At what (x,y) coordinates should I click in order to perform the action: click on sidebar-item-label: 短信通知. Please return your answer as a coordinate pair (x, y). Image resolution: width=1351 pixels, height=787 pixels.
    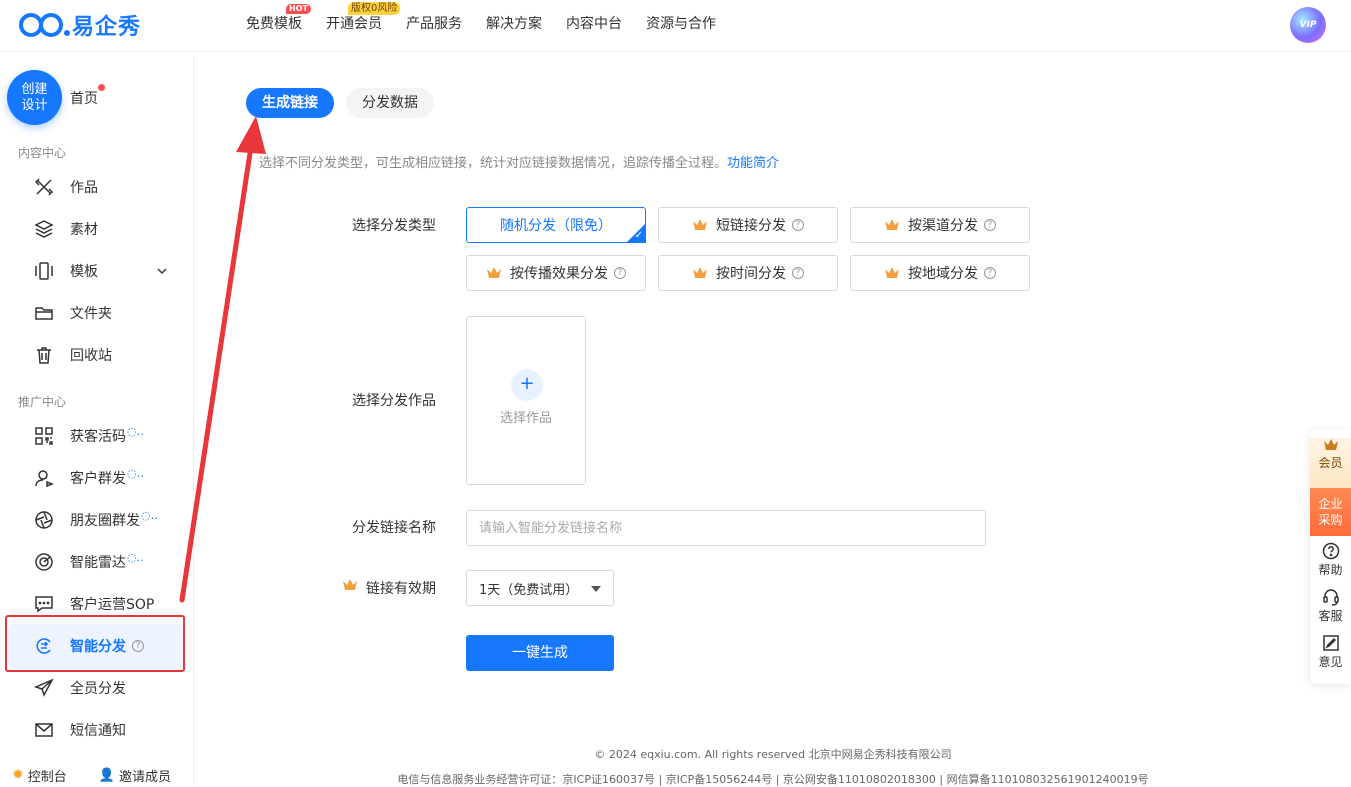
    Looking at the image, I should click on (98, 731).